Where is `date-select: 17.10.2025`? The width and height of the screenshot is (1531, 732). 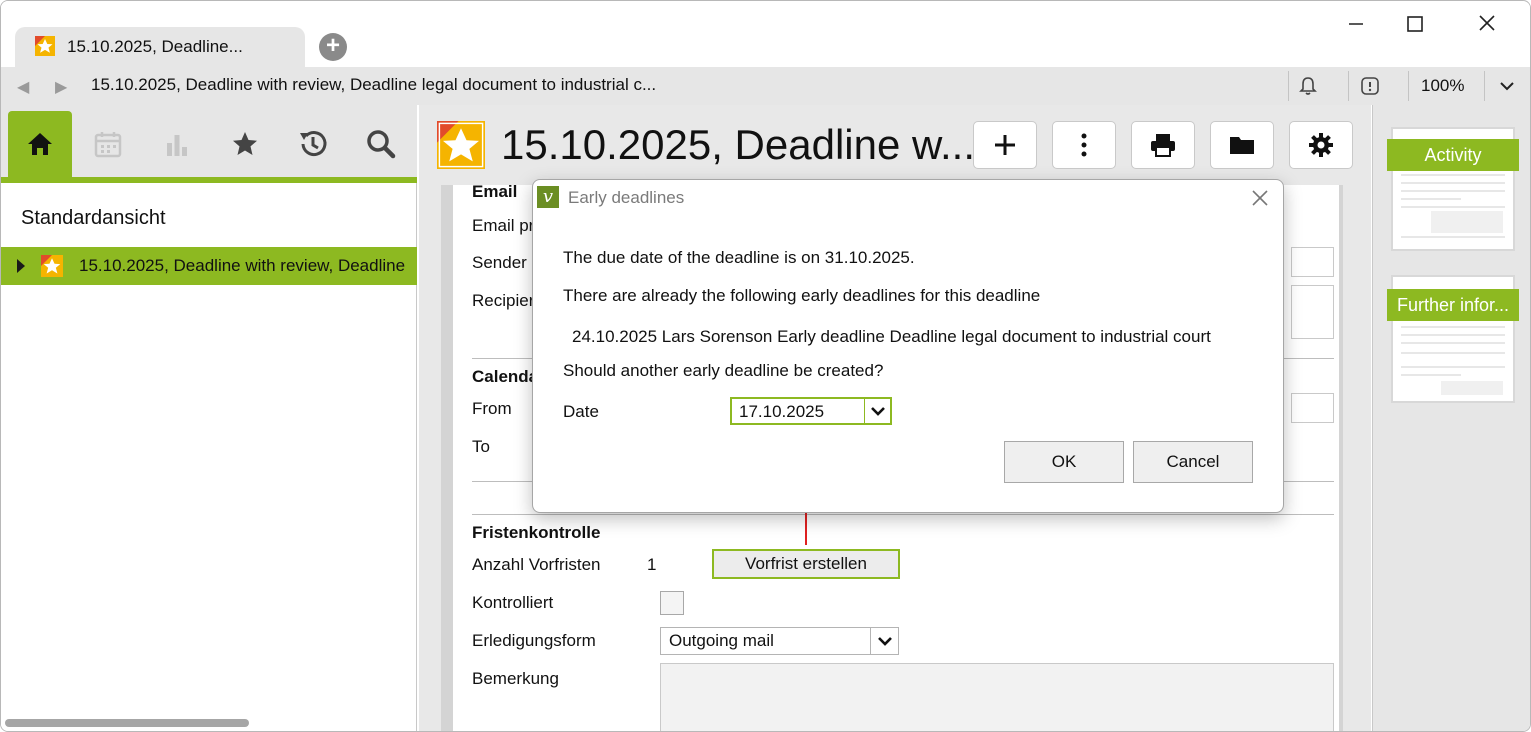
date-select: 17.10.2025 is located at coordinates (811, 411).